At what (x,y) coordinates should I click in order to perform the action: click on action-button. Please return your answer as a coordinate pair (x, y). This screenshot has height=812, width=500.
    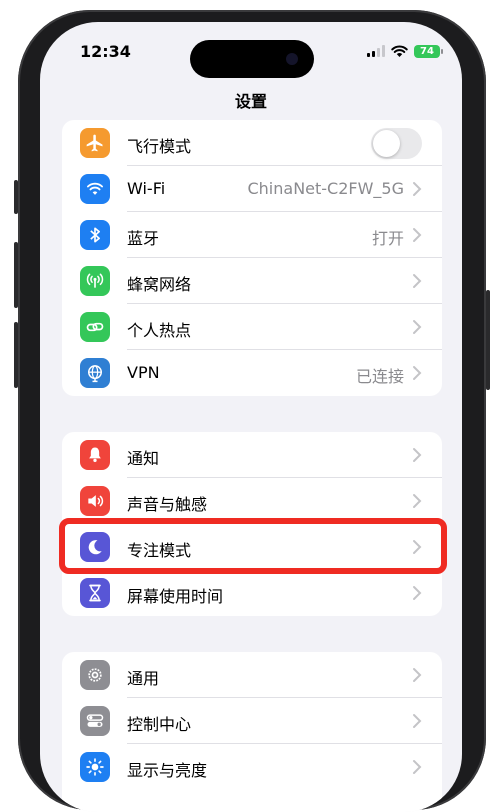
    Looking at the image, I should click on (16, 197).